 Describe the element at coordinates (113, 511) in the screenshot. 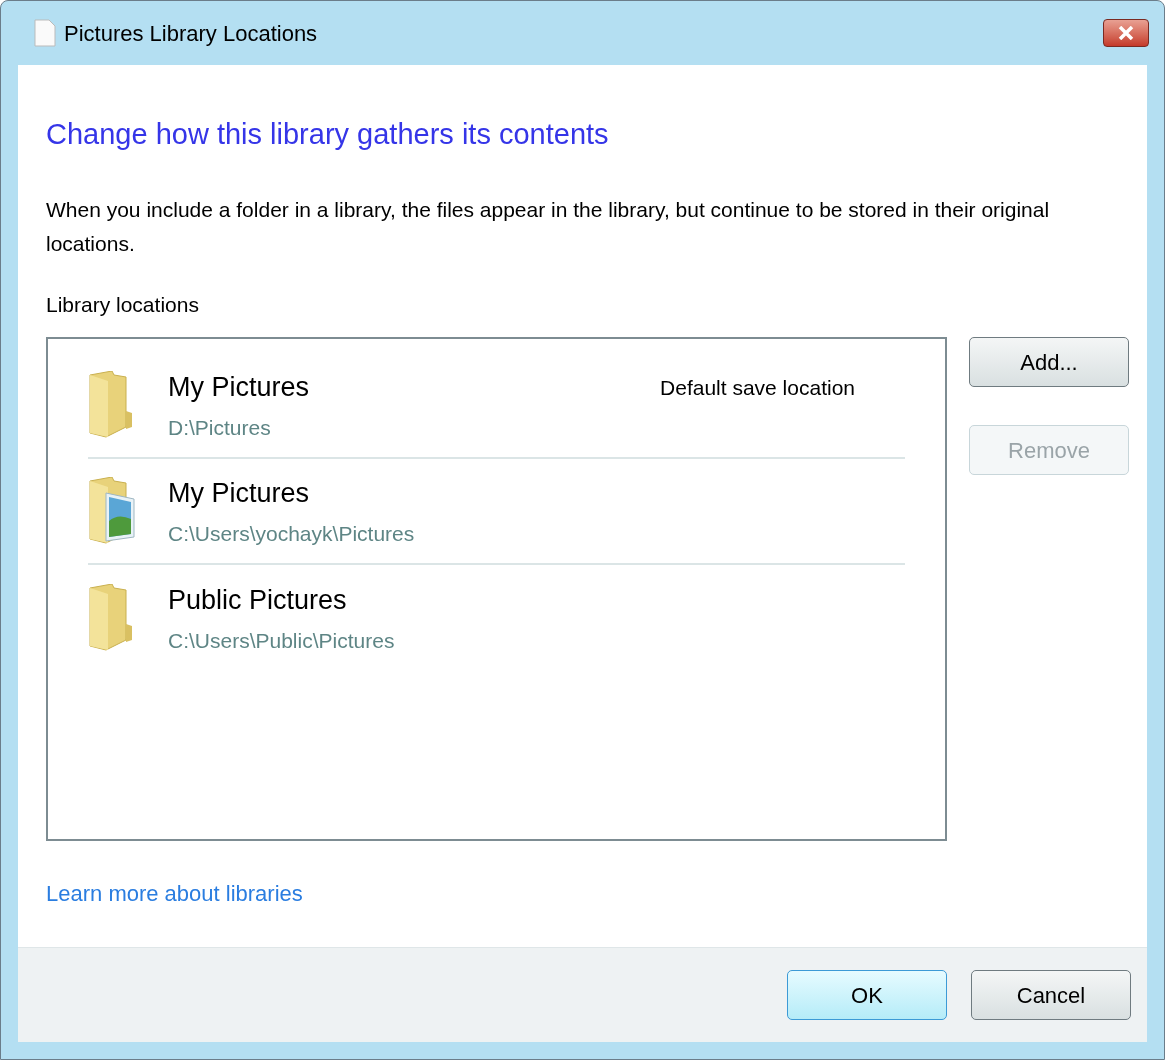

I see `photo-folder-icon` at that location.